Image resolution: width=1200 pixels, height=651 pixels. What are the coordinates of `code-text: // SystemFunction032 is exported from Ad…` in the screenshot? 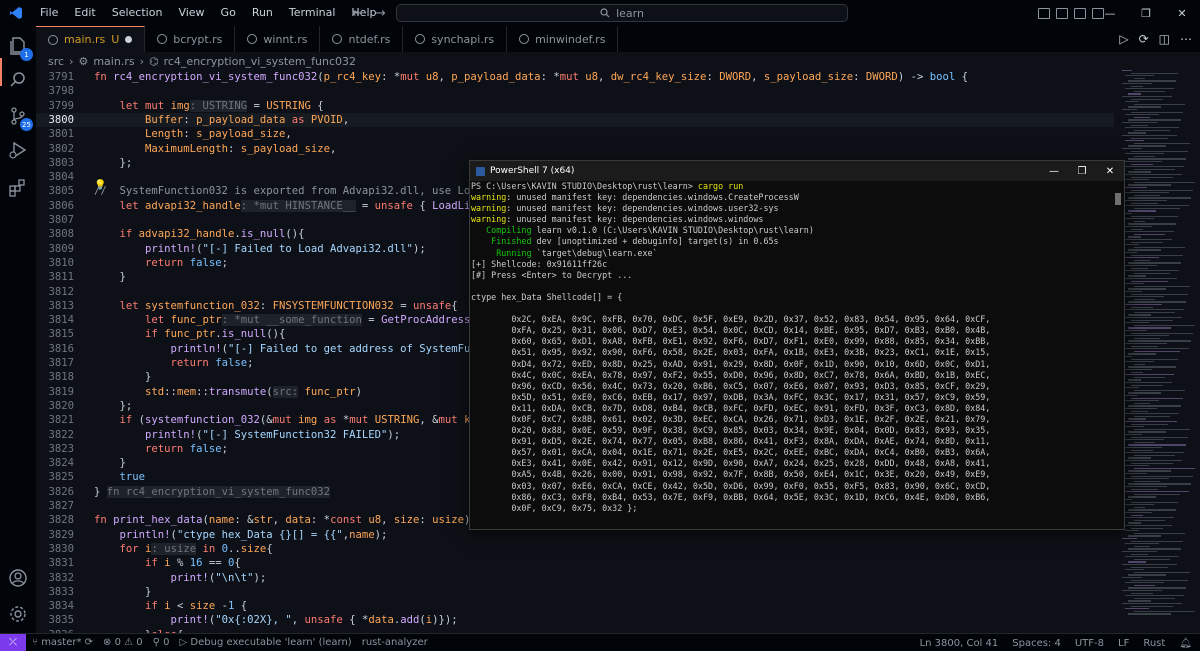 It's located at (301, 191).